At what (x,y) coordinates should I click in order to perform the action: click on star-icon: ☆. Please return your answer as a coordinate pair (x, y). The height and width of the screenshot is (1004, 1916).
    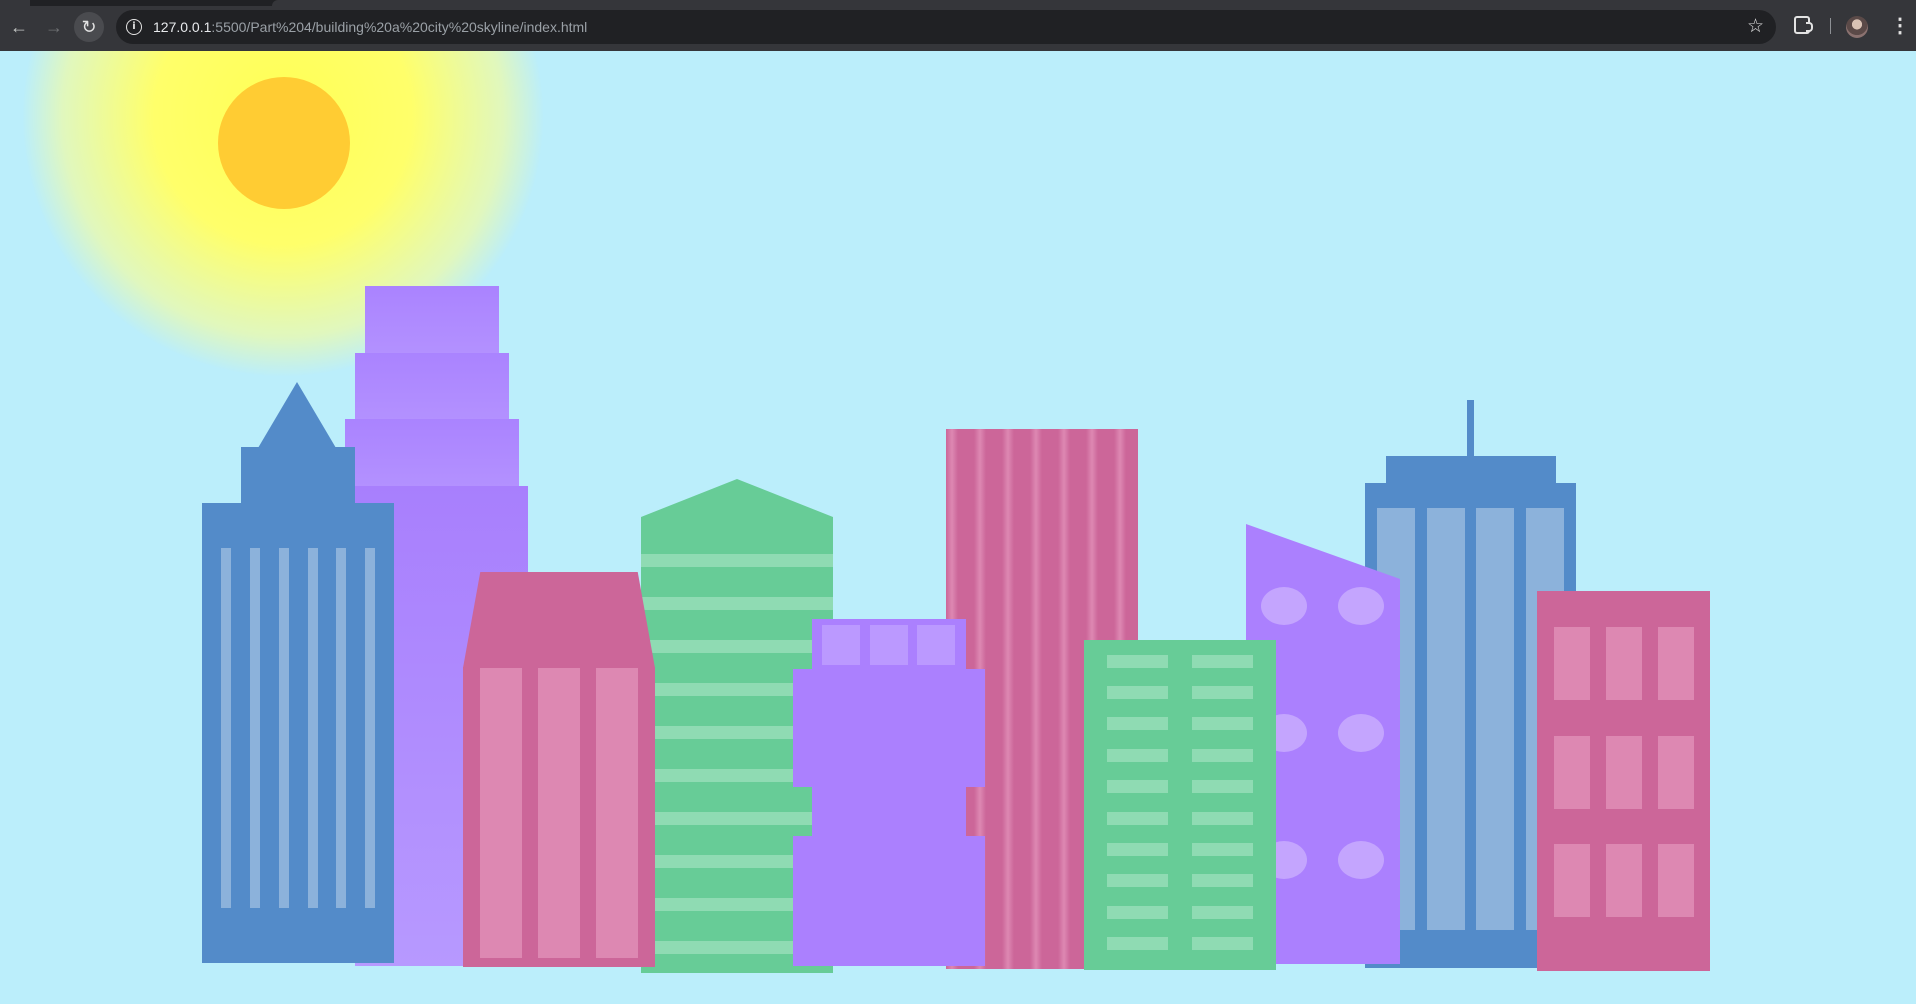
    Looking at the image, I should click on (1755, 26).